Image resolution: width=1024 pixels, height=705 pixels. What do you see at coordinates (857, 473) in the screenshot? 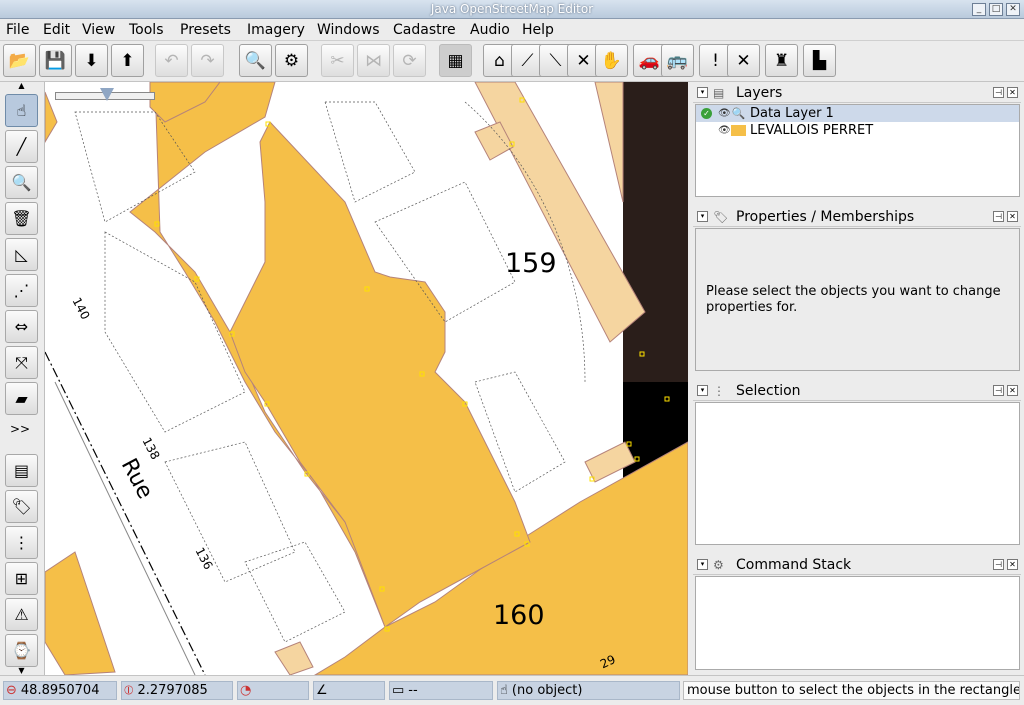
I see `selection-list` at bounding box center [857, 473].